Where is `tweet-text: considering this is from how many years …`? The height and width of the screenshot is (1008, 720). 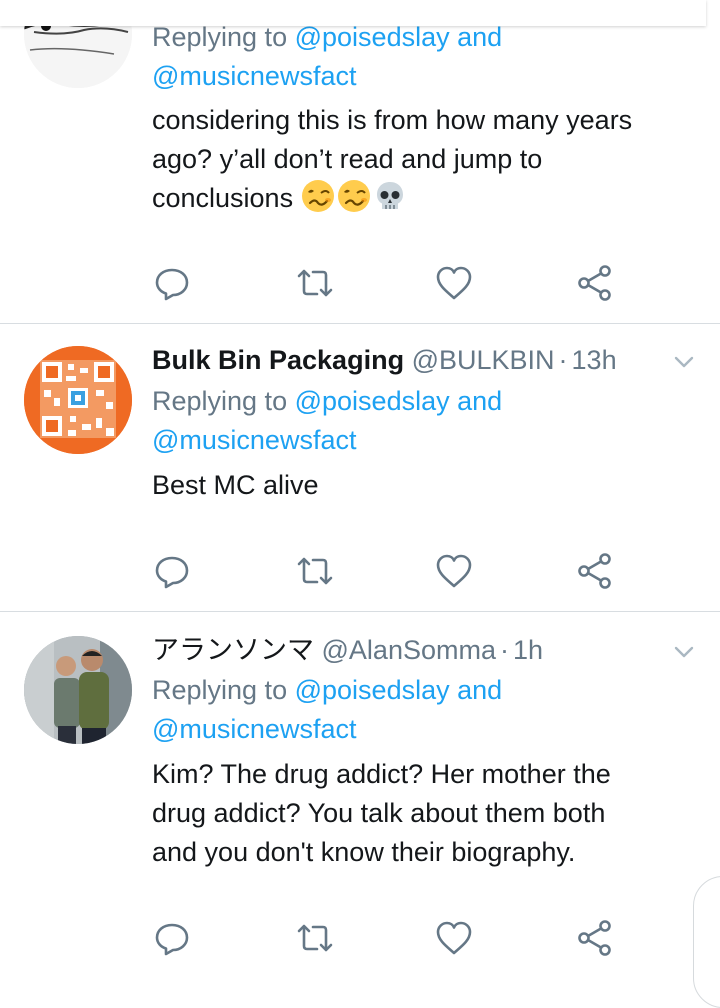
tweet-text: considering this is from how many years … is located at coordinates (432, 159).